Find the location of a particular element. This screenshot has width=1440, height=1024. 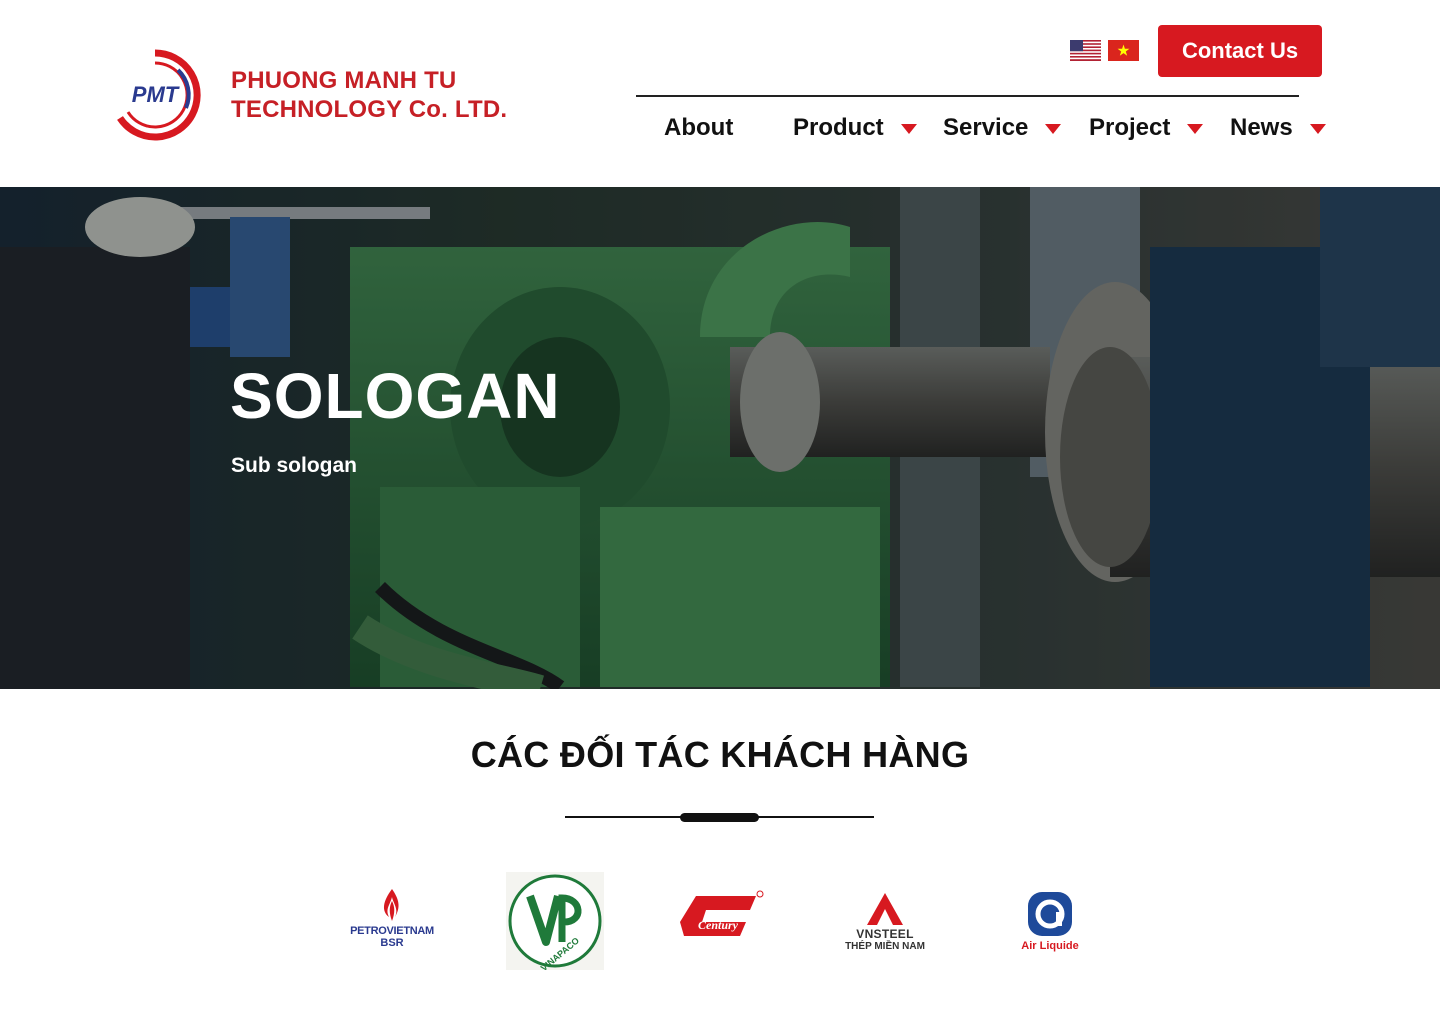

hero-title: SOLOGAN is located at coordinates (395, 396).